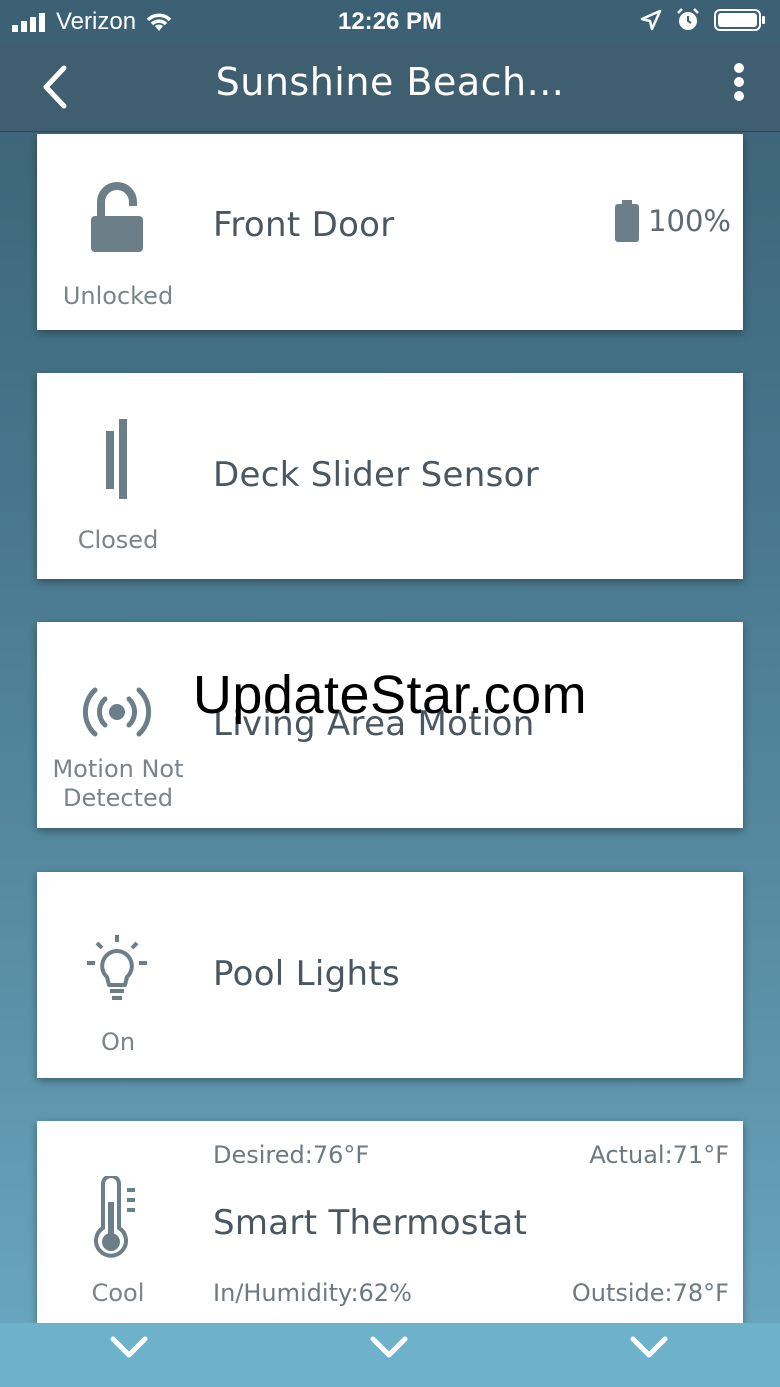 Image resolution: width=780 pixels, height=1387 pixels. I want to click on alarm-icon, so click(688, 19).